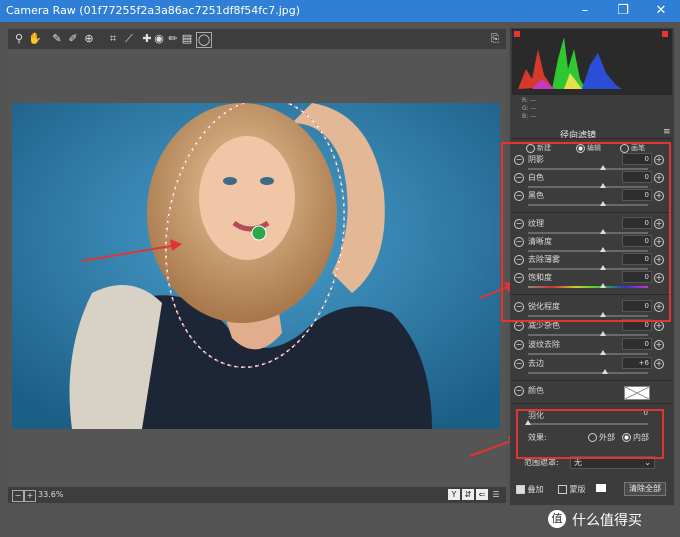 This screenshot has width=680, height=537. What do you see at coordinates (19, 39) in the screenshot?
I see `zoom-tool-icon: ⚲` at bounding box center [19, 39].